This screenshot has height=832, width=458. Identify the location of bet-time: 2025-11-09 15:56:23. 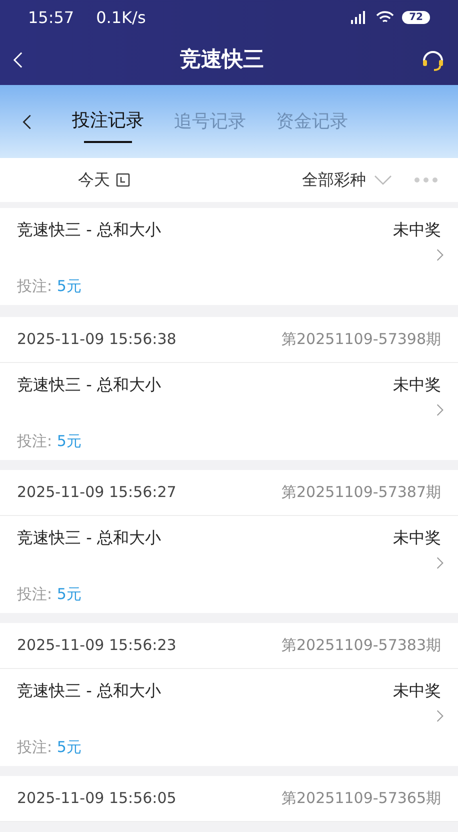
(96, 645).